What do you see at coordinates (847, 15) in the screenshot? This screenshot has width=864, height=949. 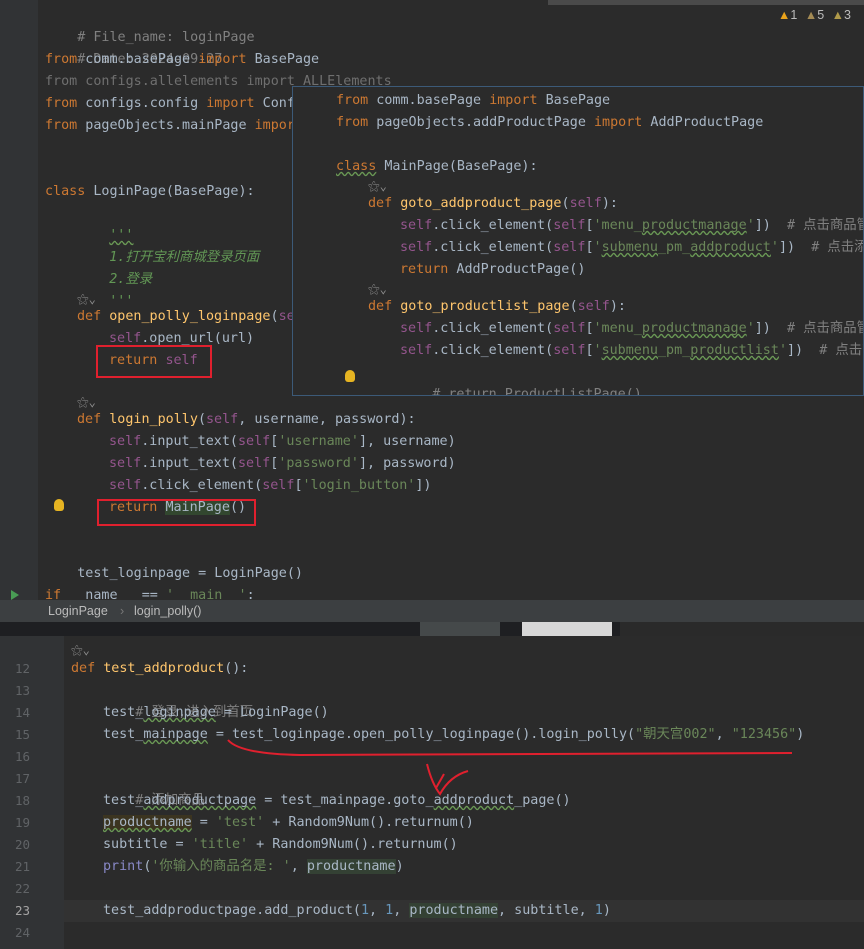 I see `warning-count: 3` at bounding box center [847, 15].